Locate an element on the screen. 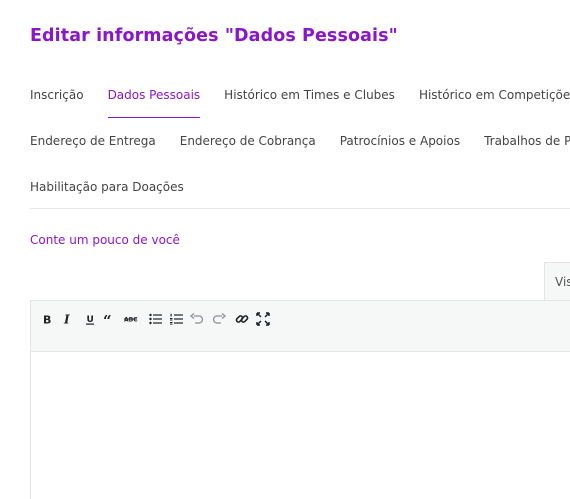 The image size is (570, 499). blockquote-icon: “ is located at coordinates (110, 319).